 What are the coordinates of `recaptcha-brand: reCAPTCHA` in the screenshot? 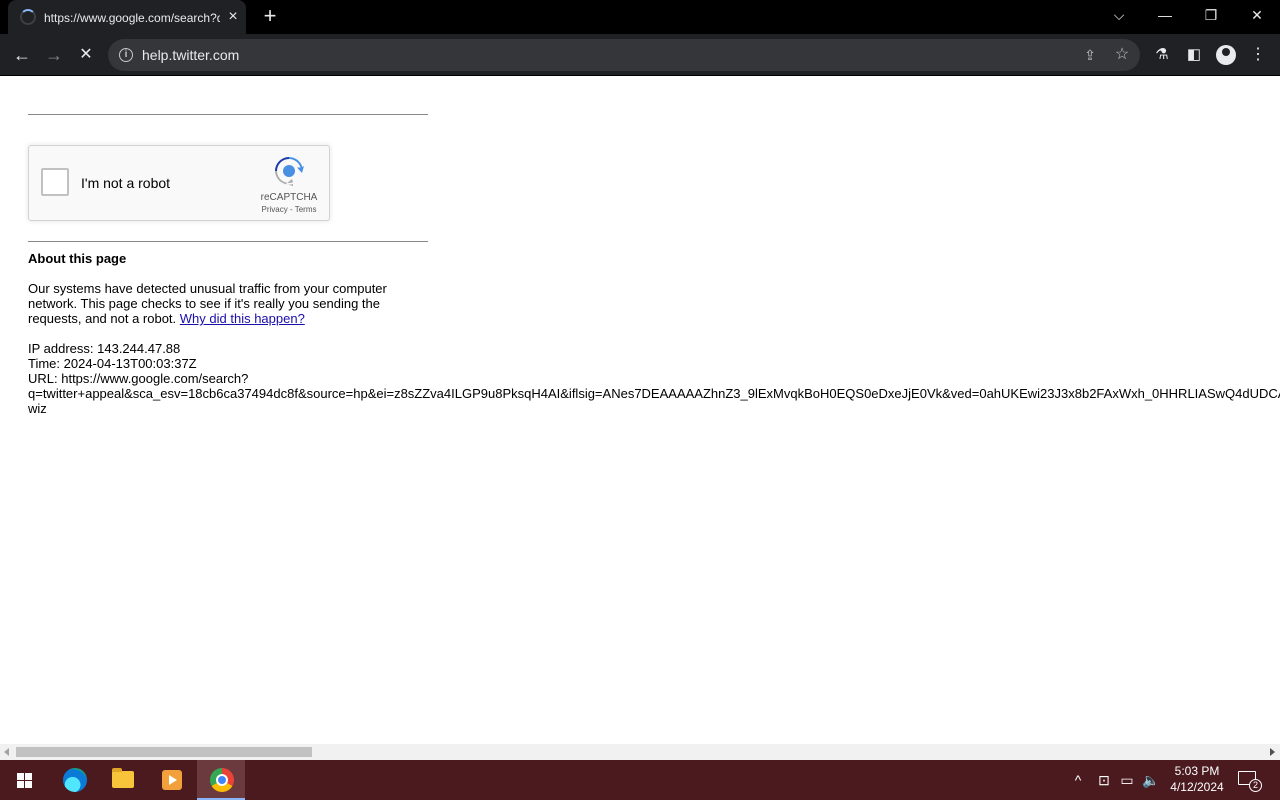 It's located at (289, 197).